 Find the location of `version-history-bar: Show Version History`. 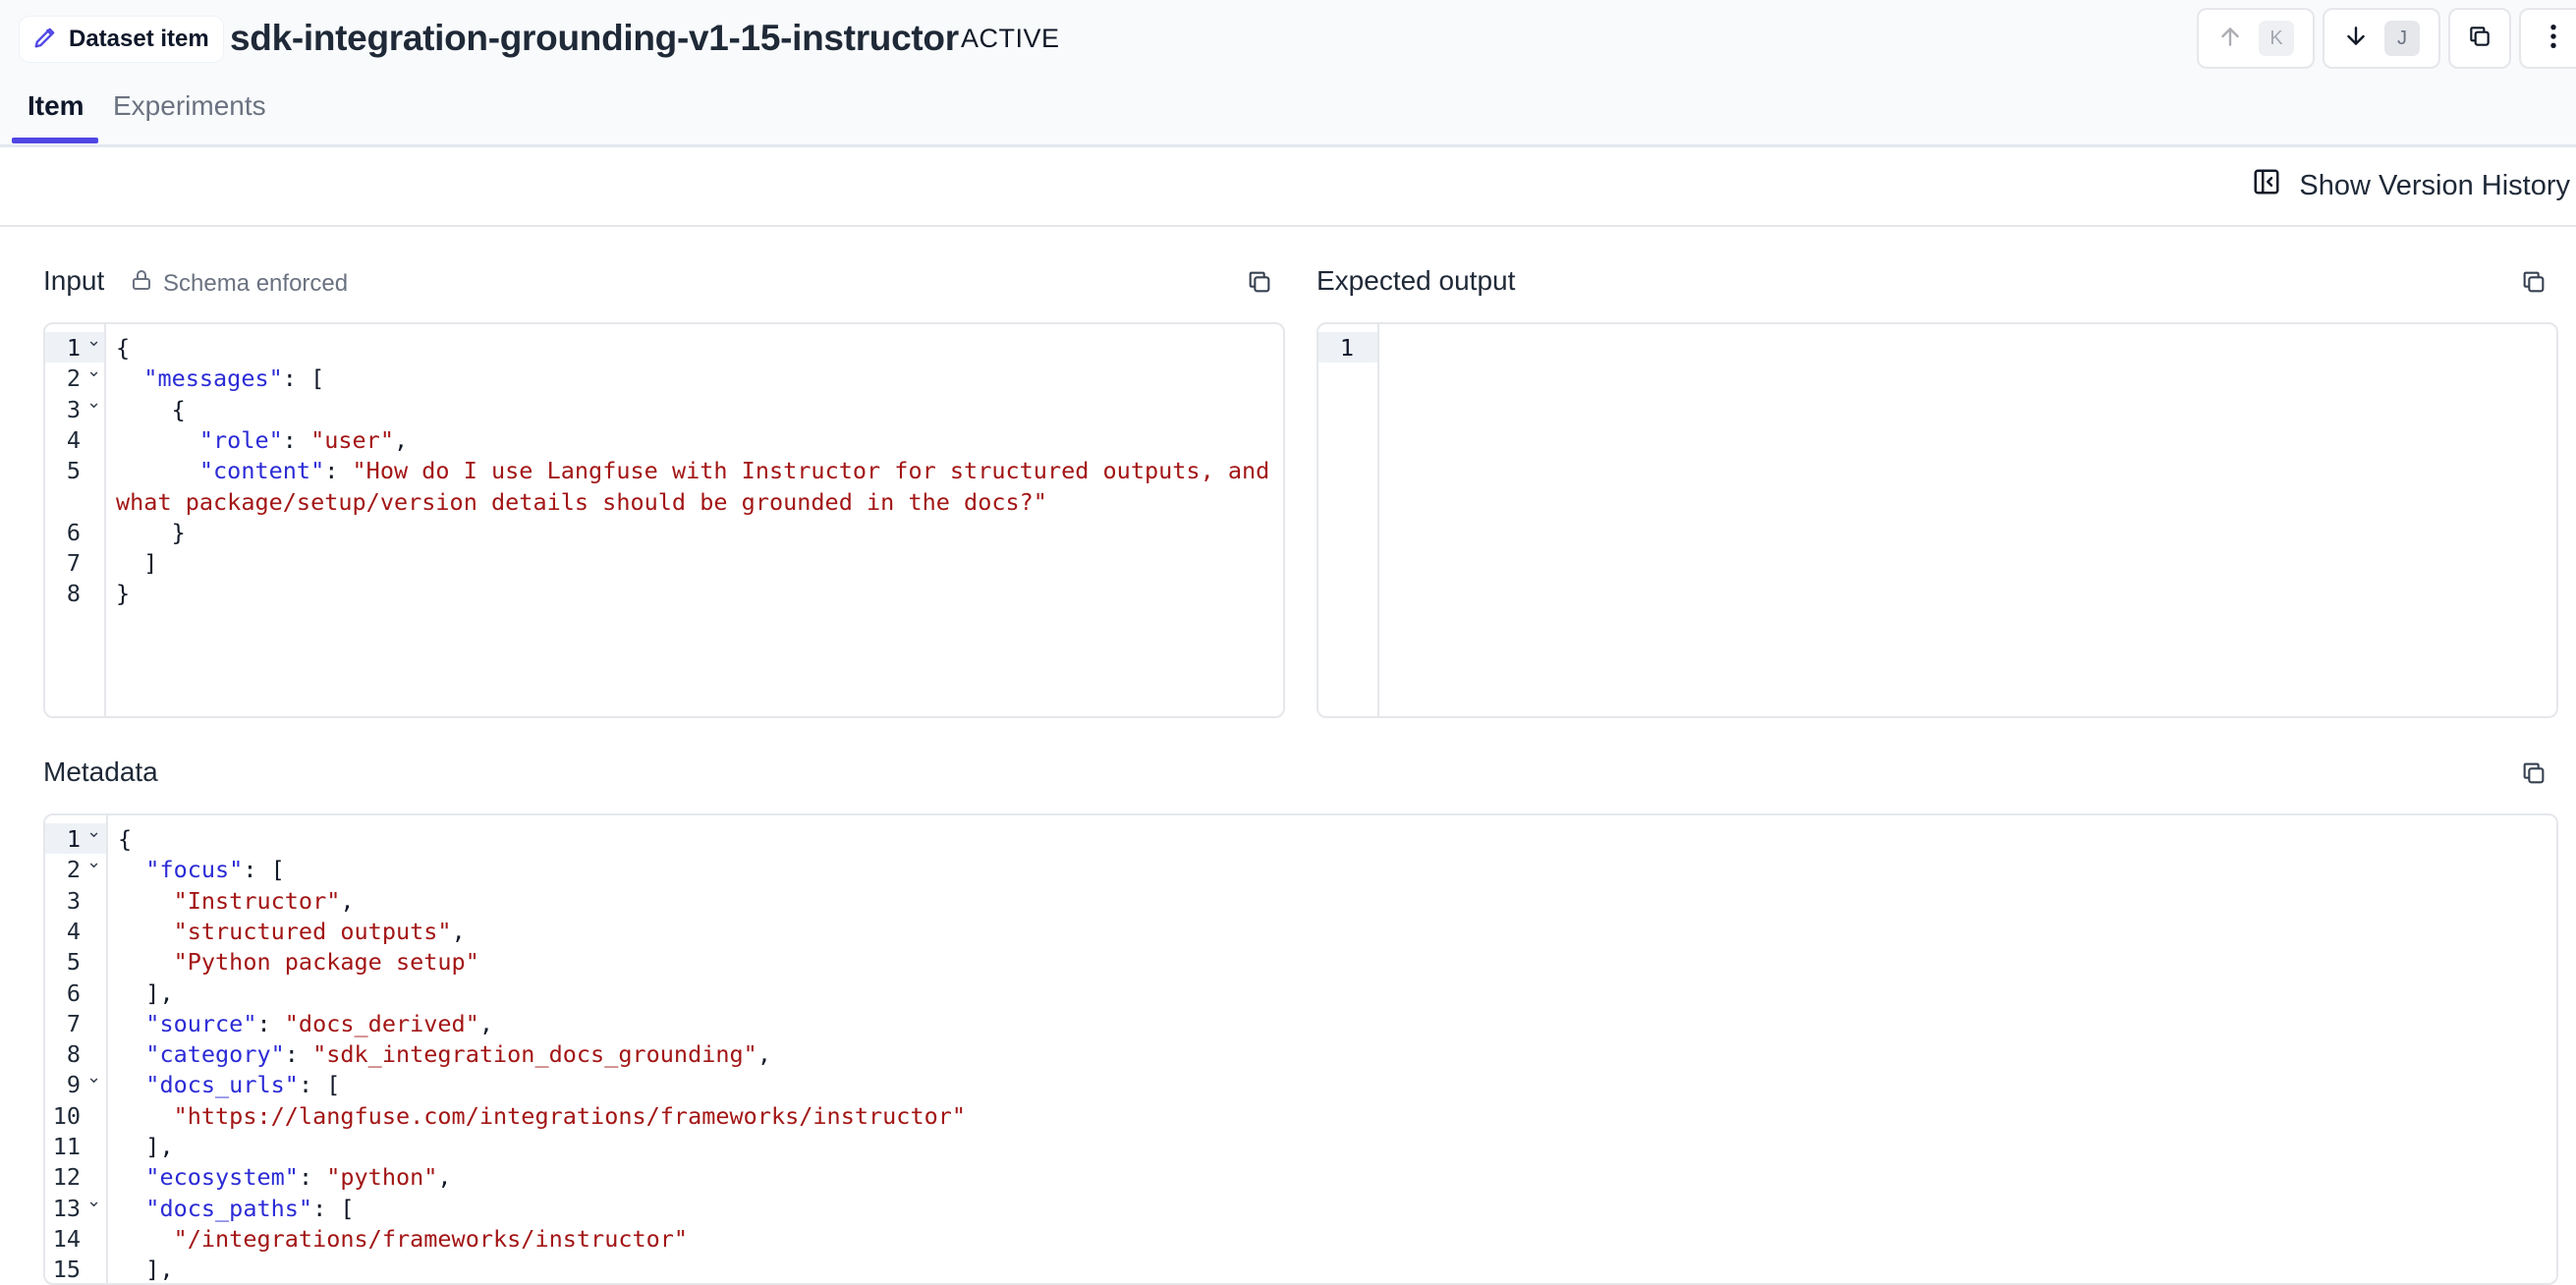

version-history-bar: Show Version History is located at coordinates (1288, 187).